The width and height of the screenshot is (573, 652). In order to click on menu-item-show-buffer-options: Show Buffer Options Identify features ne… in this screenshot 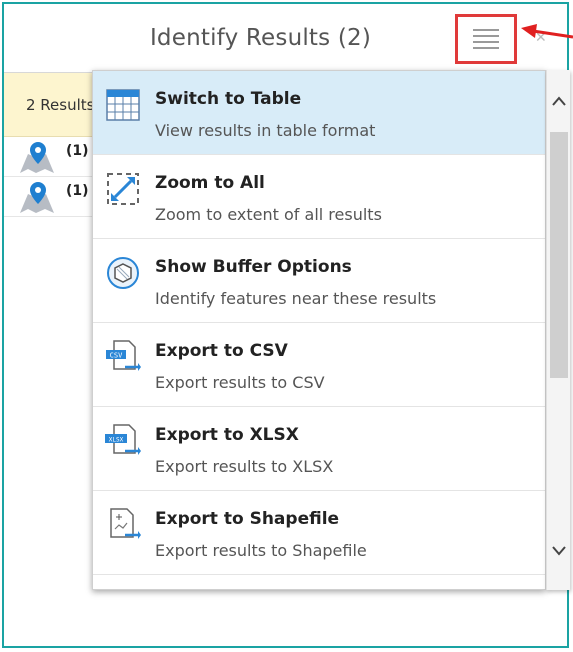, I will do `click(319, 281)`.